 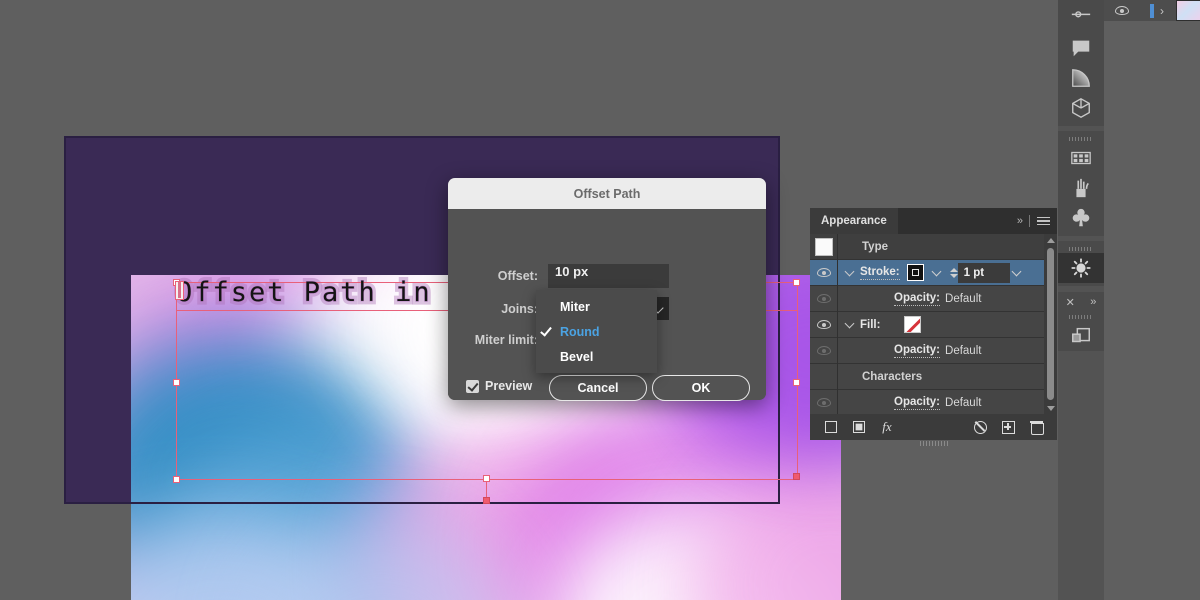 I want to click on menu-item-miter: Miter, so click(x=596, y=306).